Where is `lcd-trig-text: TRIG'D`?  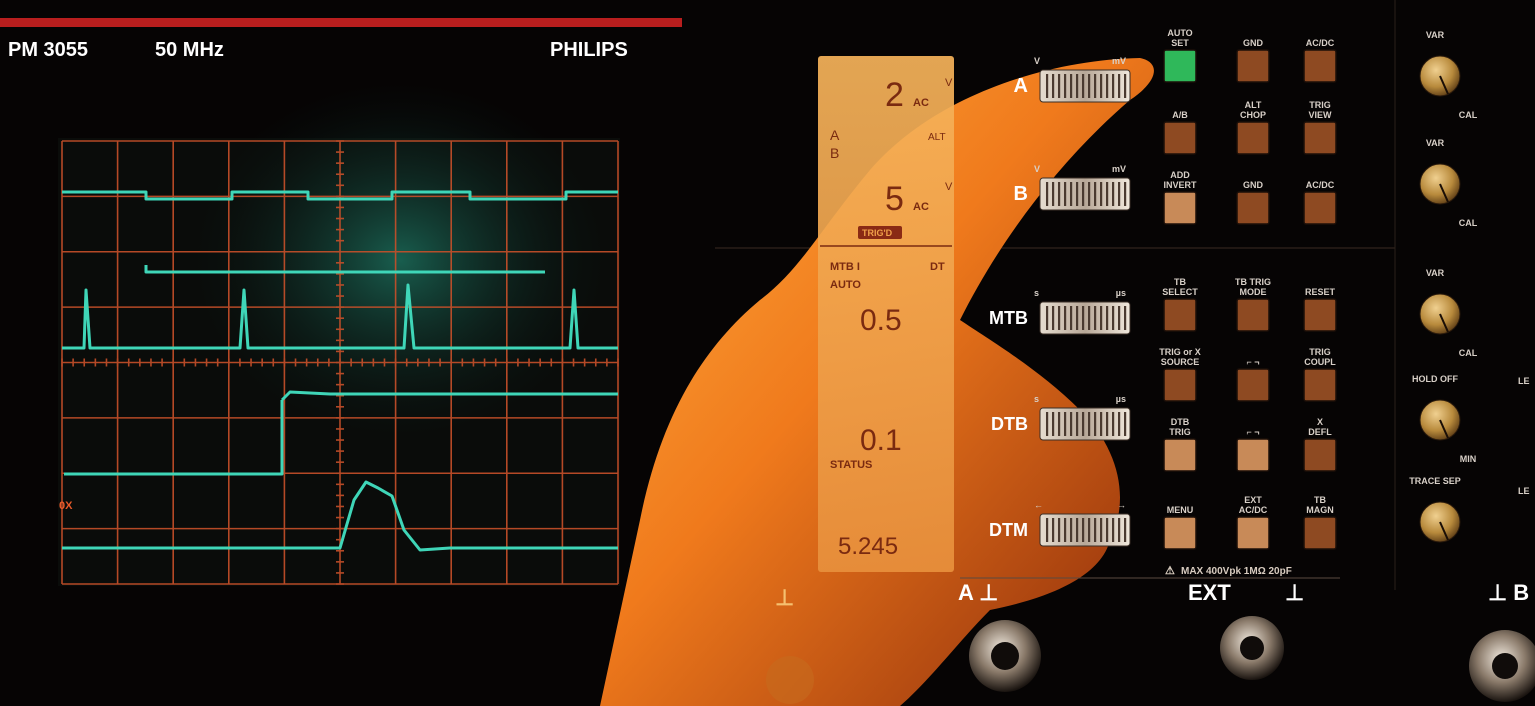
lcd-trig-text: TRIG'D is located at coordinates (877, 233).